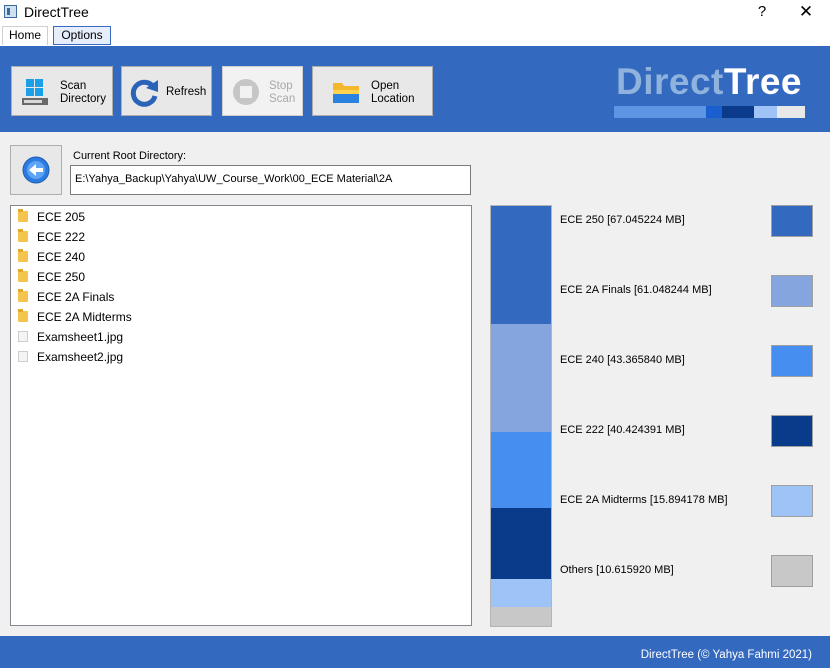 The height and width of the screenshot is (668, 830). Describe the element at coordinates (84, 317) in the screenshot. I see `tree-item-label: ECE 2A Midterms` at that location.